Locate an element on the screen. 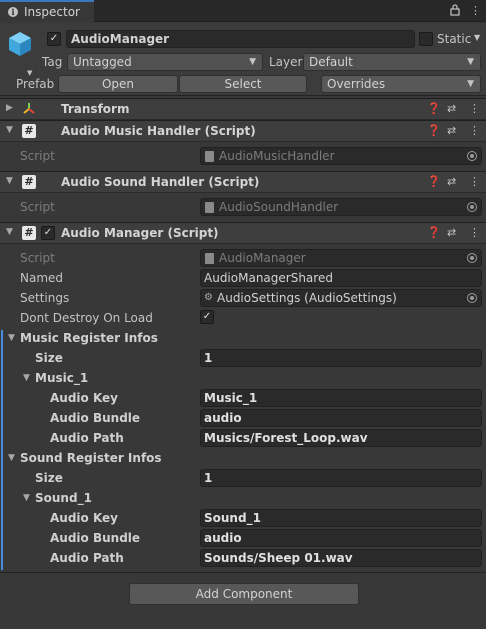 The image size is (486, 629). active-toggle: ✓ is located at coordinates (54, 39).